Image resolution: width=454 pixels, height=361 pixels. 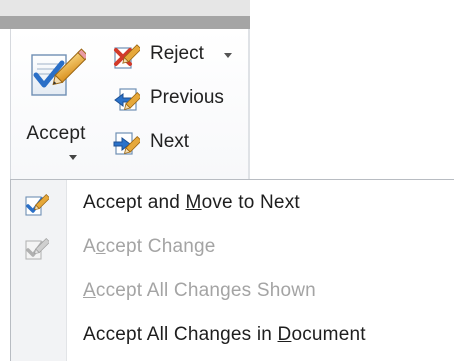 What do you see at coordinates (56, 104) in the screenshot?
I see `accept-split-button: Accept` at bounding box center [56, 104].